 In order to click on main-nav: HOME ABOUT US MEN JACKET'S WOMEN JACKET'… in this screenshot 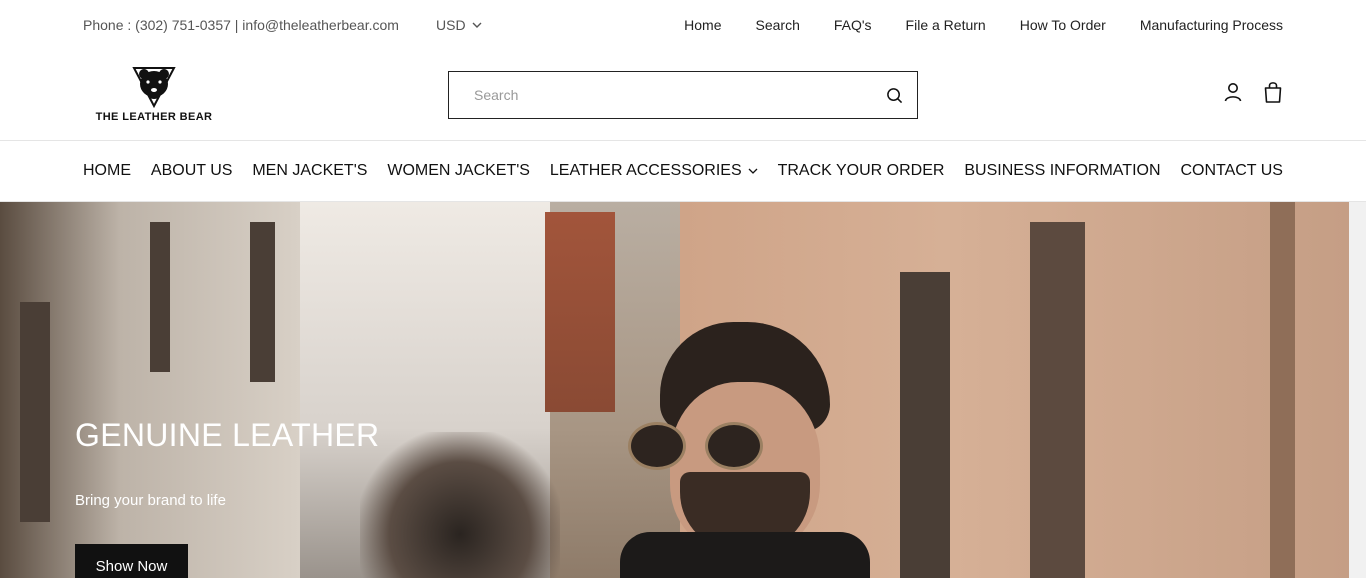, I will do `click(683, 171)`.